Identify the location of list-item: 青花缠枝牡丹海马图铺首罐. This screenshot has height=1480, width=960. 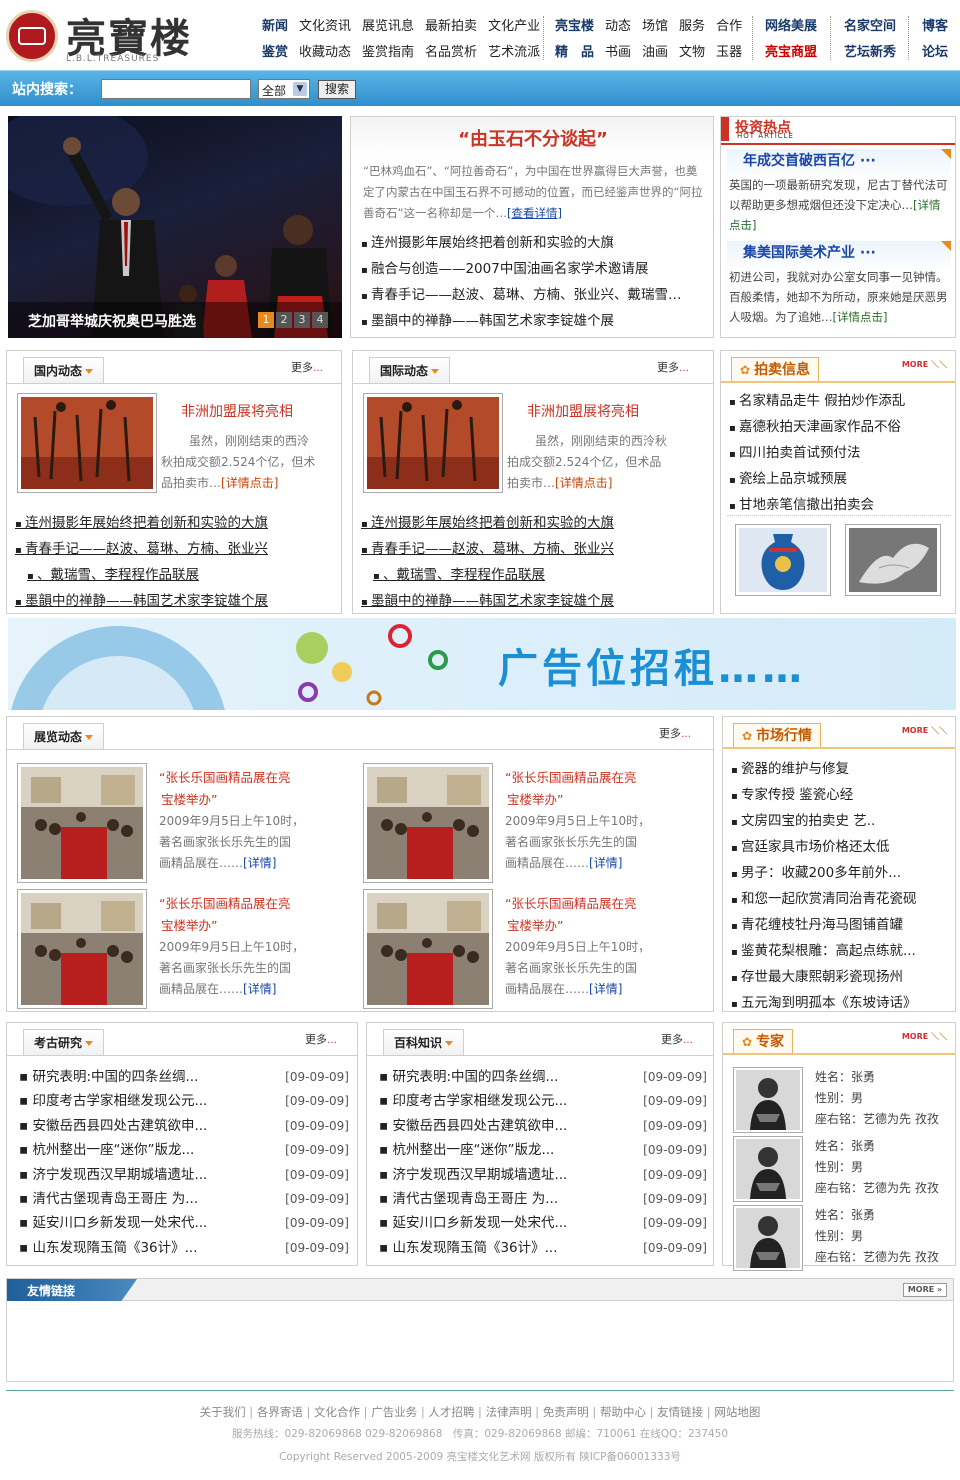
(843, 926).